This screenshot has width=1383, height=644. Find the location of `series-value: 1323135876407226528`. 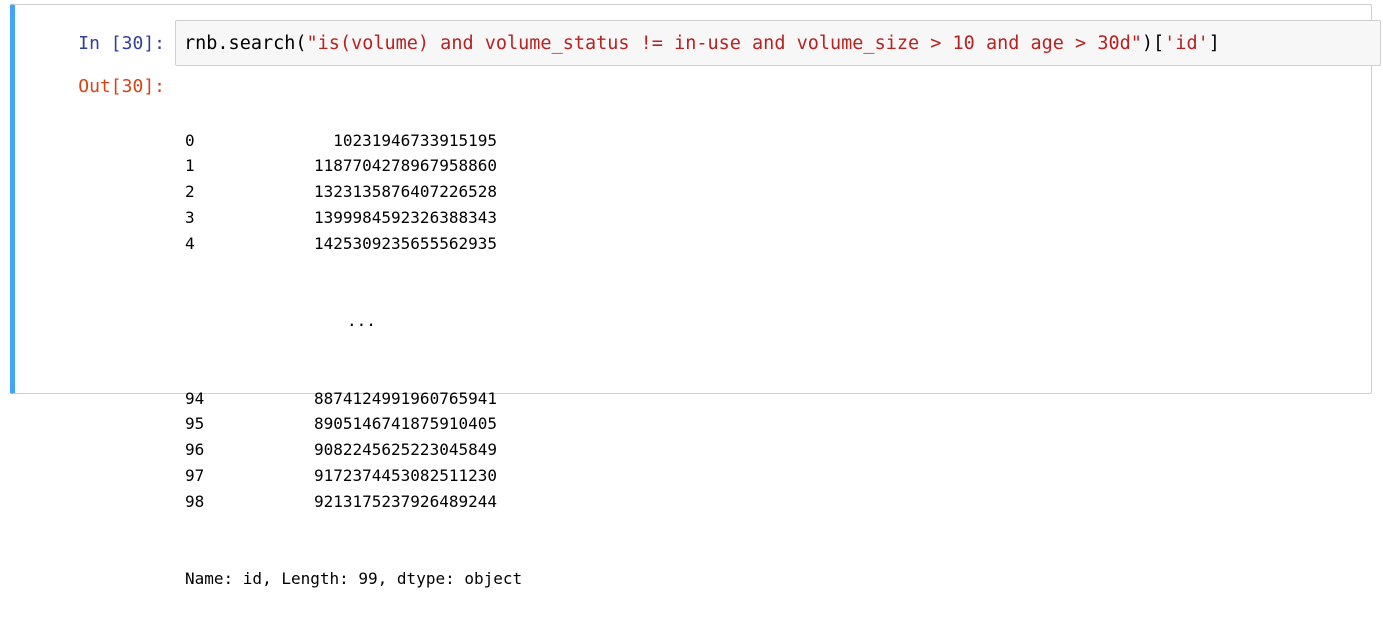

series-value: 1323135876407226528 is located at coordinates (405, 192).